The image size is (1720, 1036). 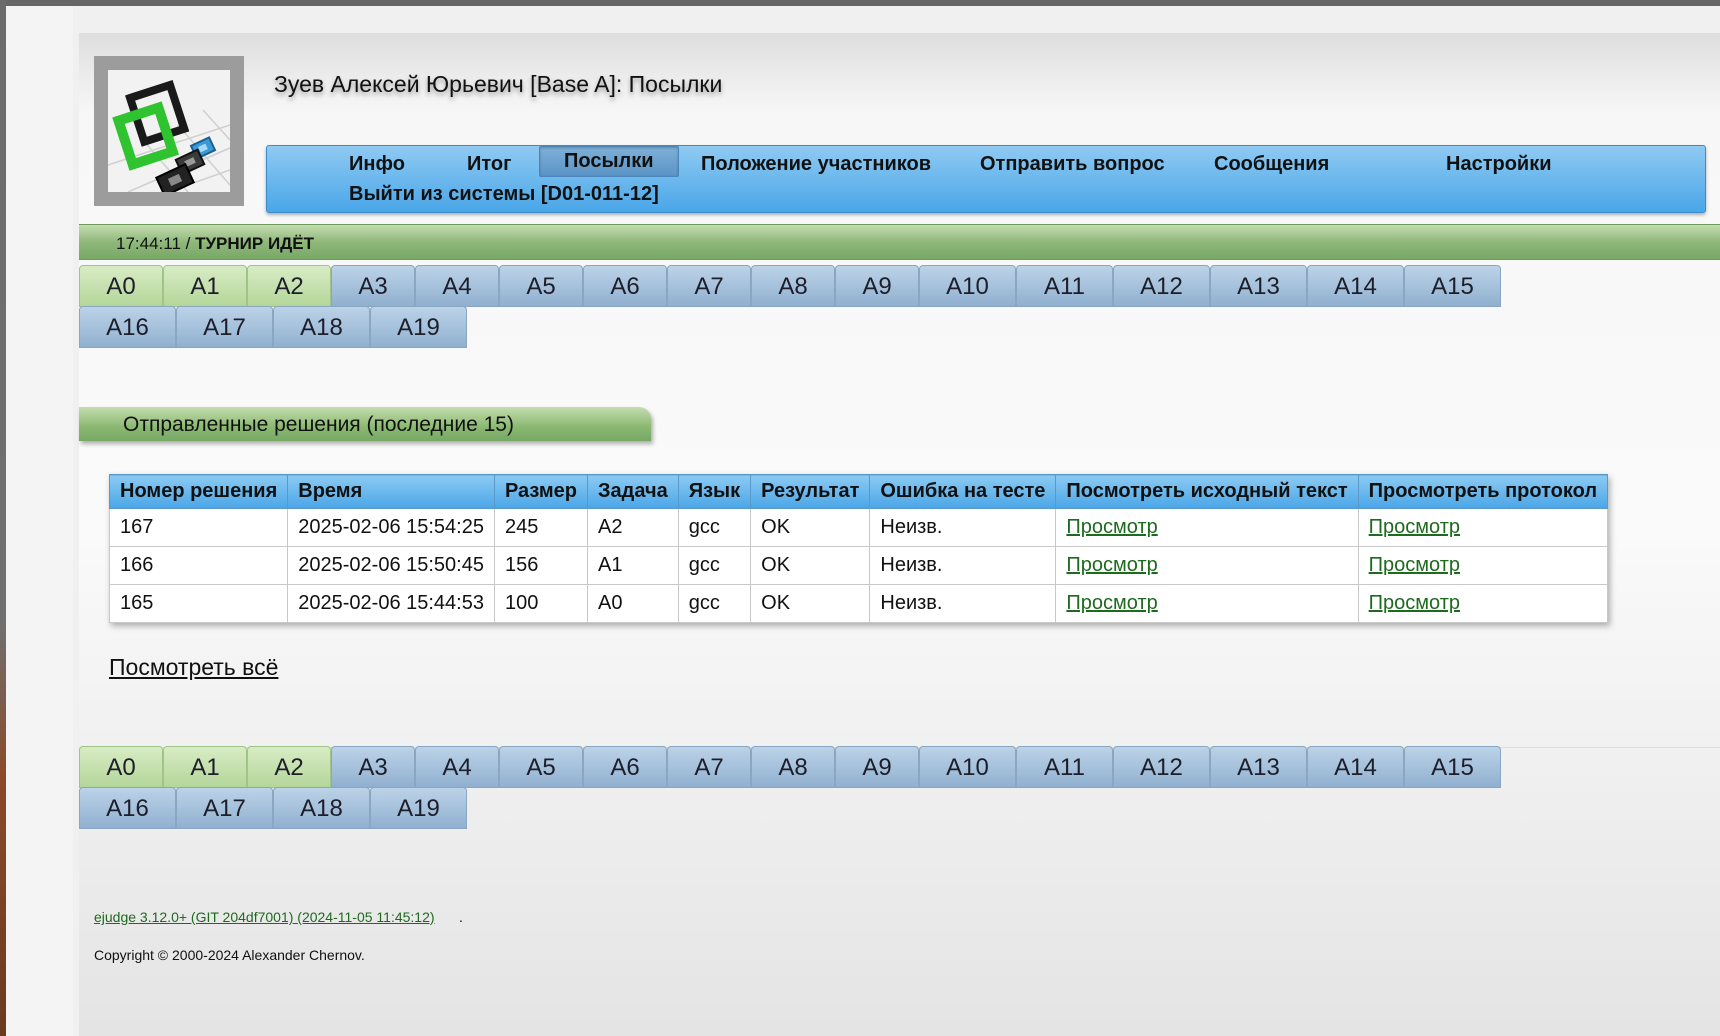 I want to click on menu-item-logout: Выйти из системы [D01-011-12], so click(x=504, y=194).